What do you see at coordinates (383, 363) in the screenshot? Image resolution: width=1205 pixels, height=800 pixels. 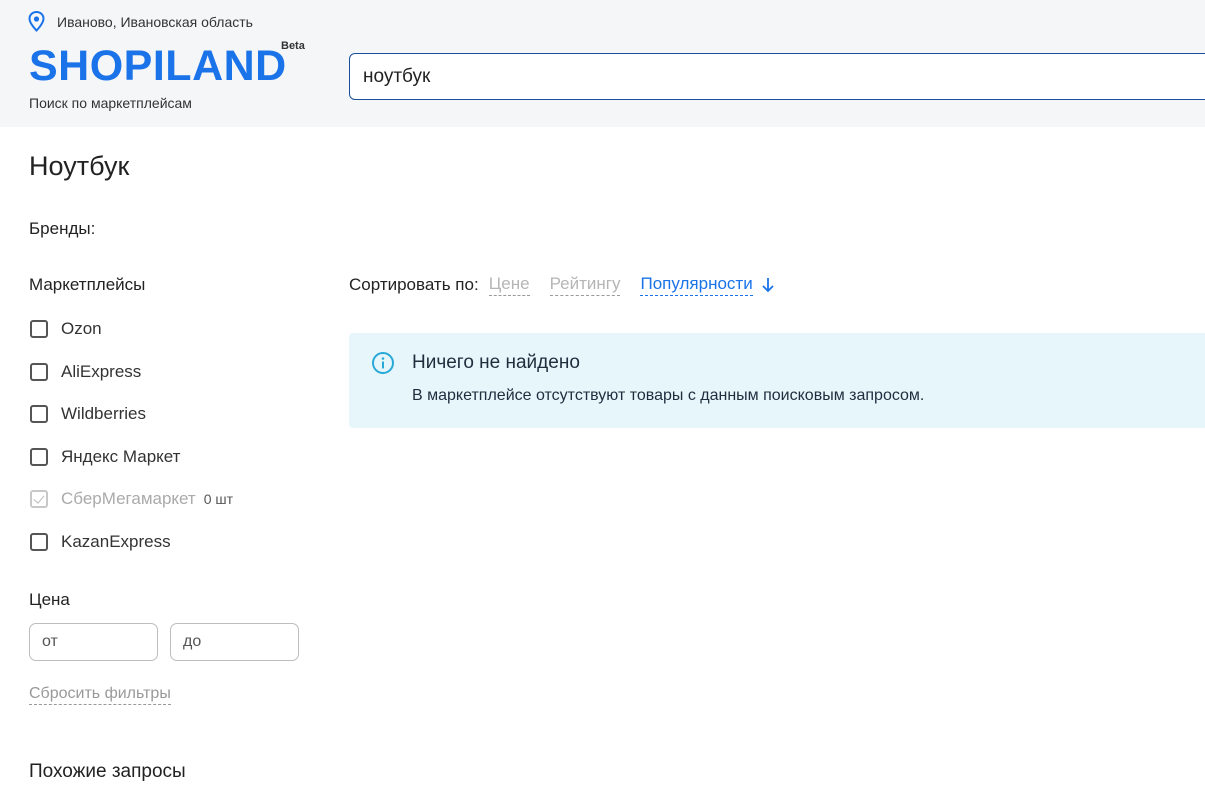 I see `info-icon` at bounding box center [383, 363].